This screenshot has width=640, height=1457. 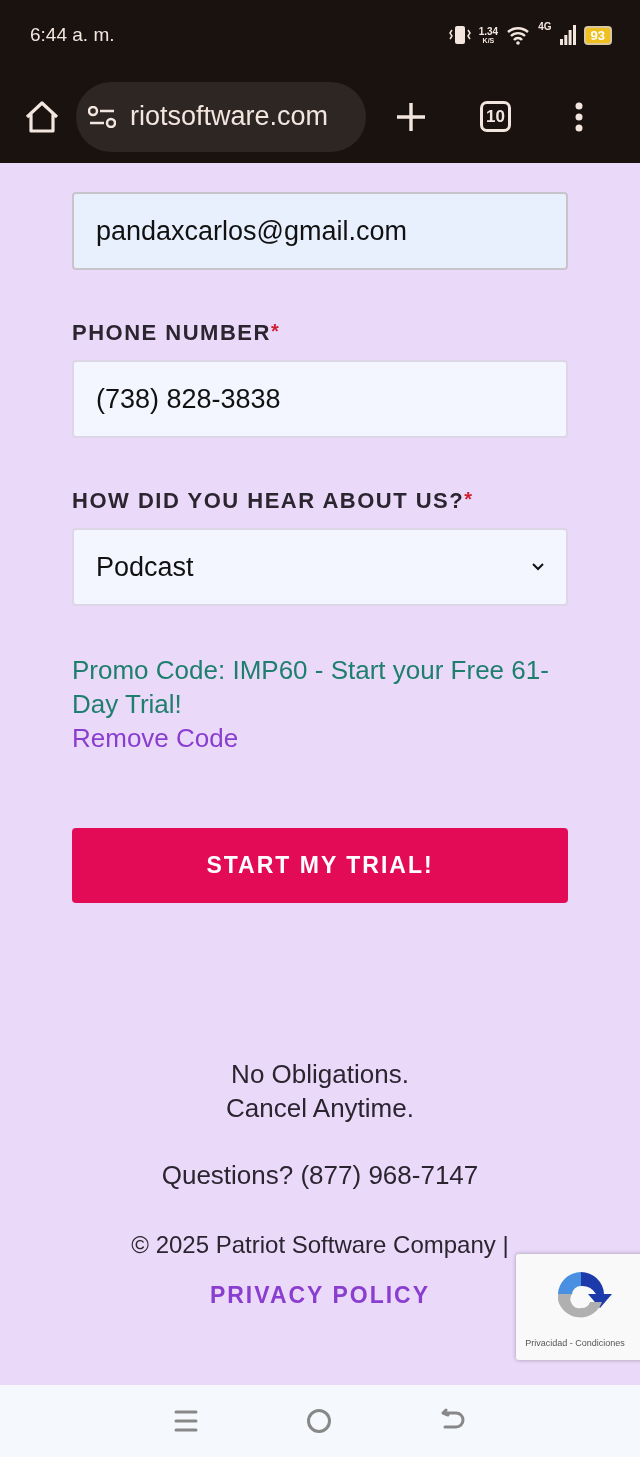 I want to click on clock: 6:44 a. m., so click(x=72, y=35).